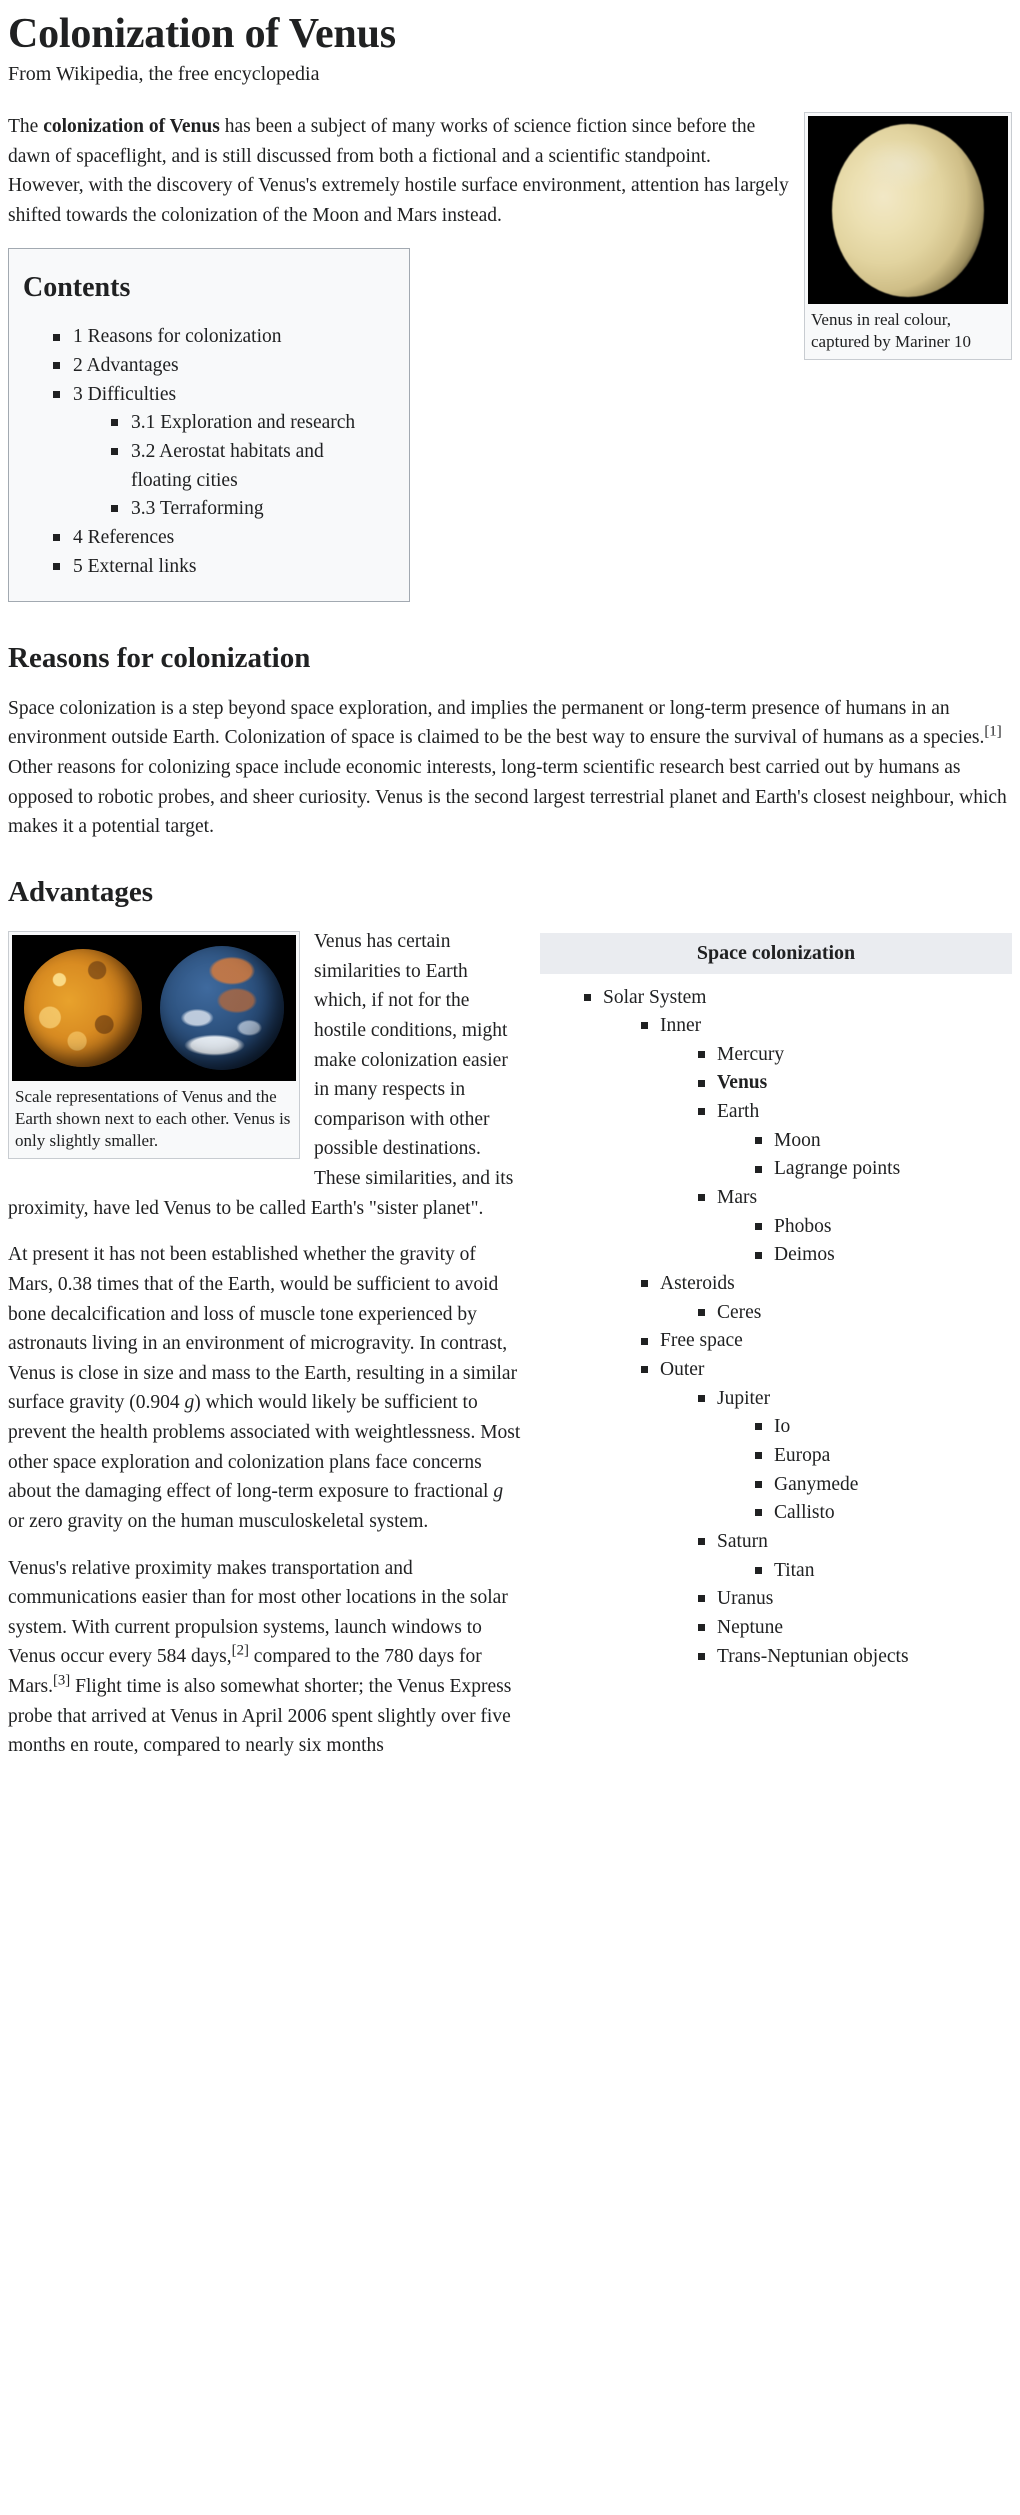 The height and width of the screenshot is (2515, 1020). I want to click on reference-marker-1: [1], so click(992, 732).